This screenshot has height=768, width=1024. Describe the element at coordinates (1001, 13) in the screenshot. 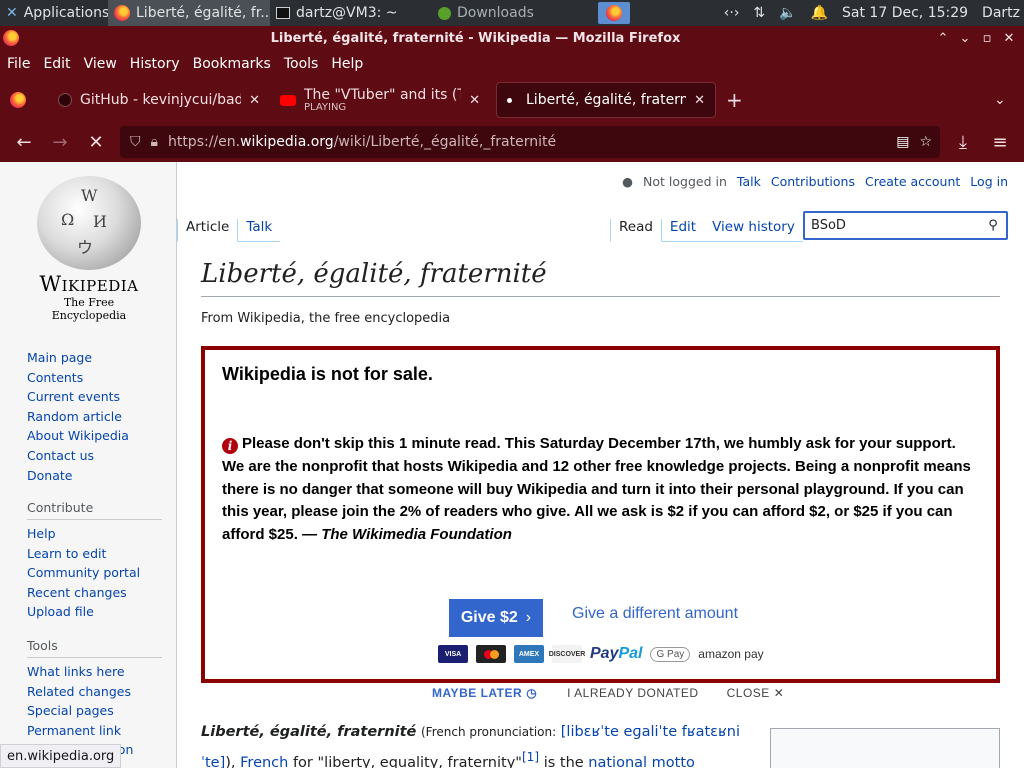

I see `user-name: Dartz` at that location.